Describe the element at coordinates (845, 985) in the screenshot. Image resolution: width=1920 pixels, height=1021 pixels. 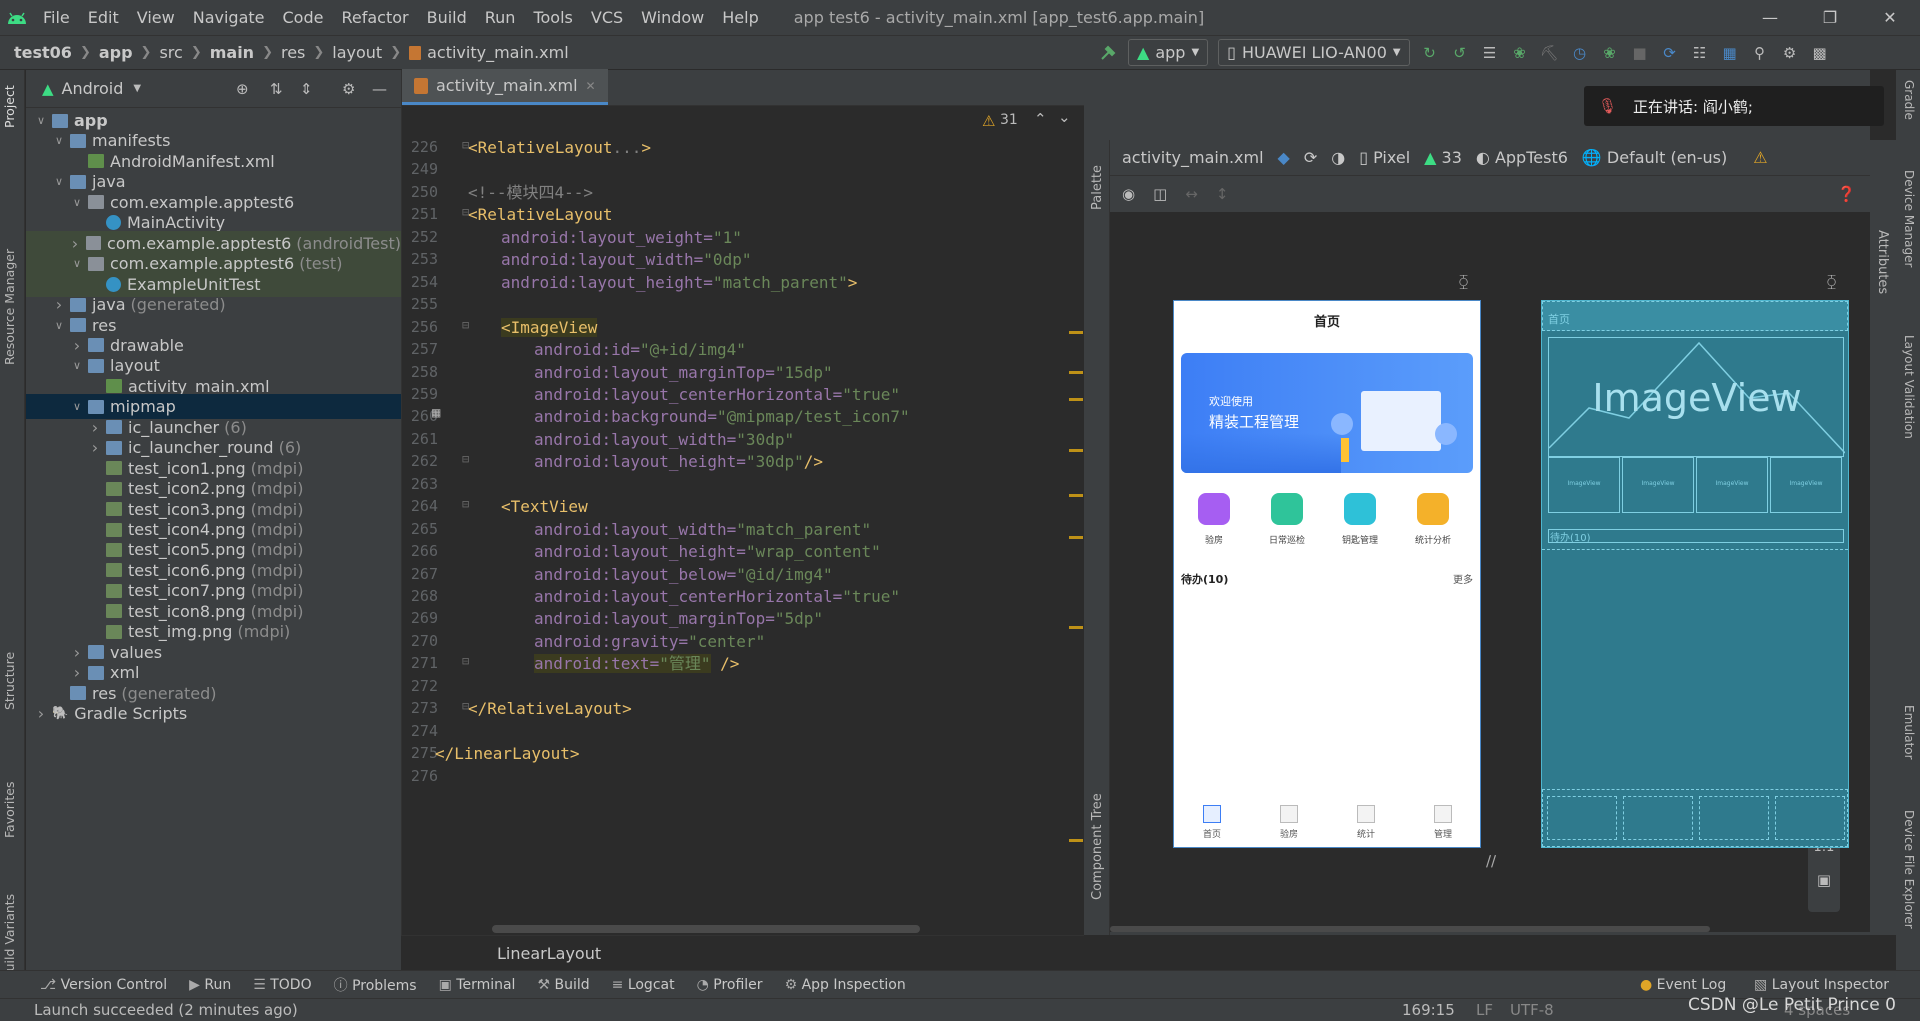
I see `tool-window-app-inspection: ⚙ App Inspection` at that location.